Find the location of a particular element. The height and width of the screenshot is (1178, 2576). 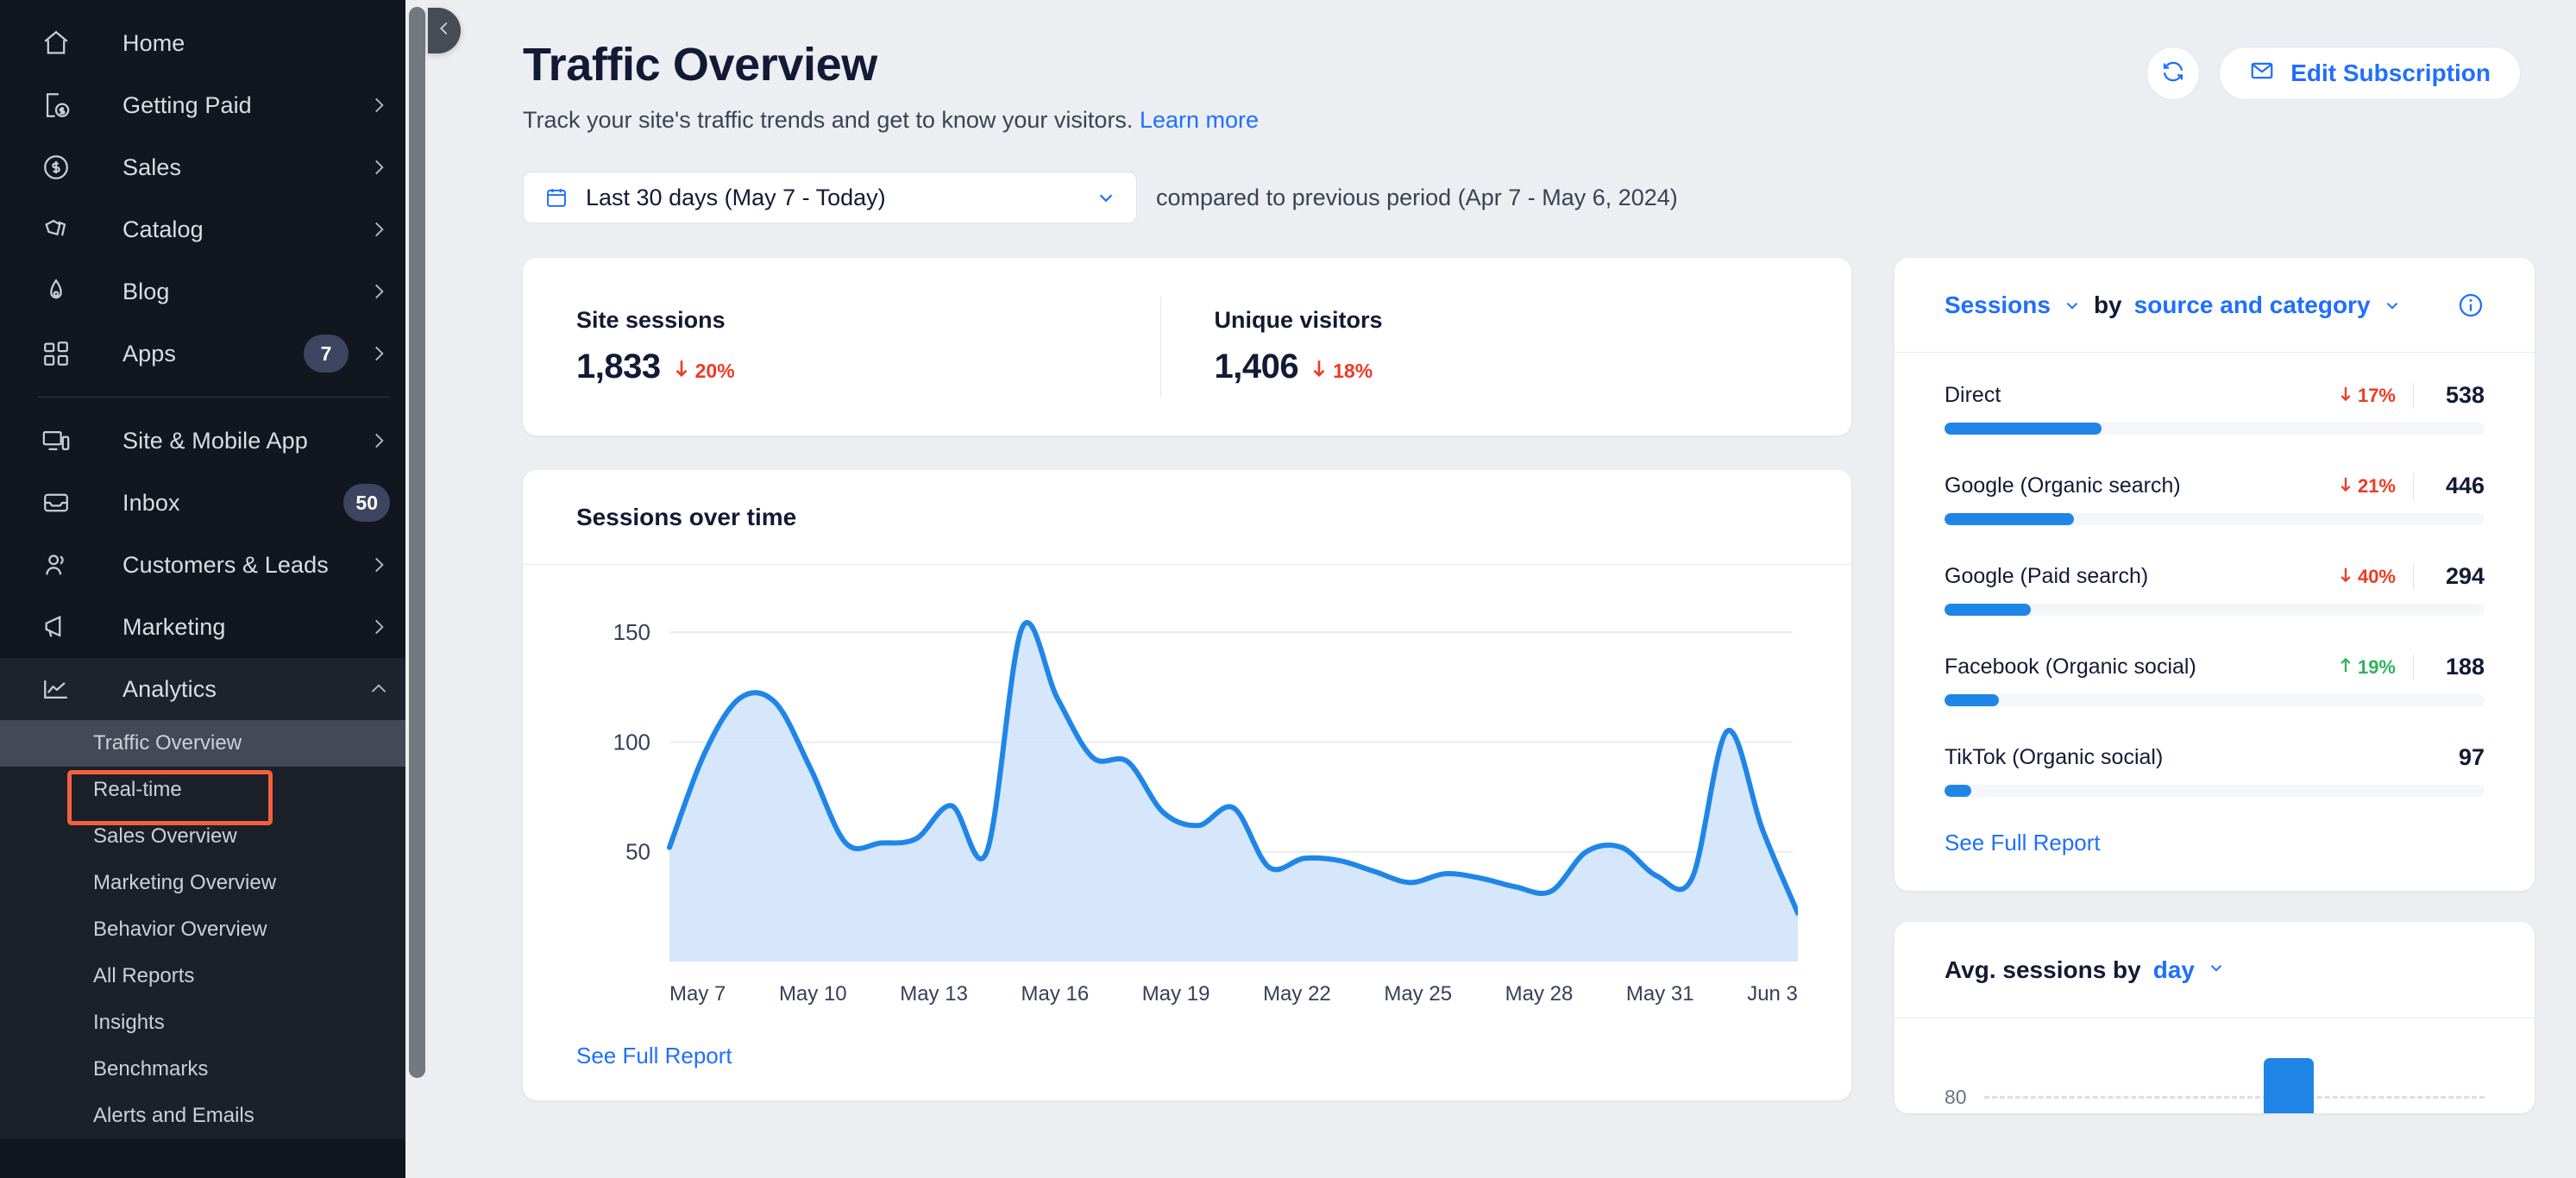

dimension-selector: source and category is located at coordinates (2252, 305).